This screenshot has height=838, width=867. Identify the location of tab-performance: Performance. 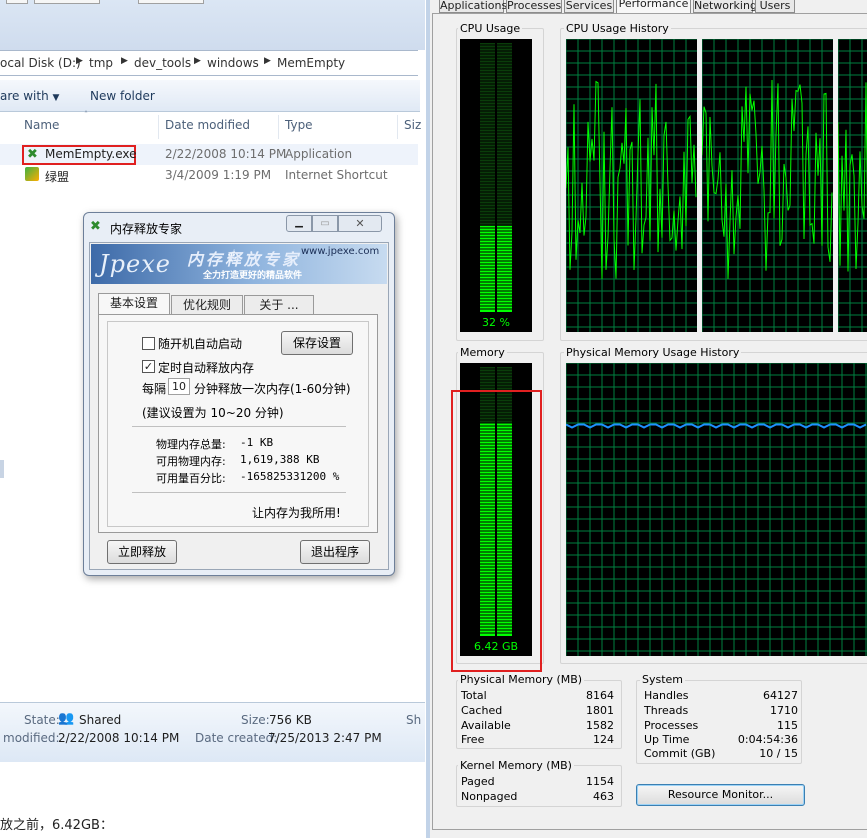
(653, 7).